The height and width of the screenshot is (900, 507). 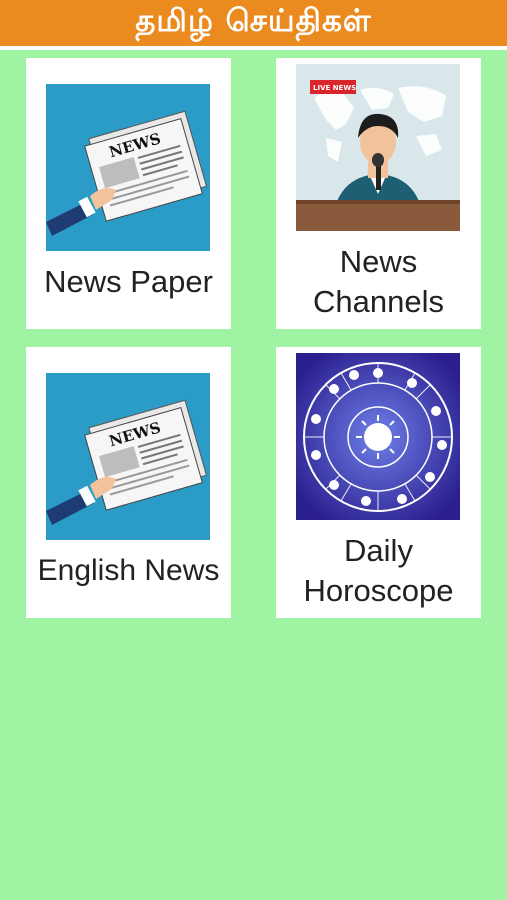 What do you see at coordinates (128, 281) in the screenshot?
I see `news-paper-label: News Paper` at bounding box center [128, 281].